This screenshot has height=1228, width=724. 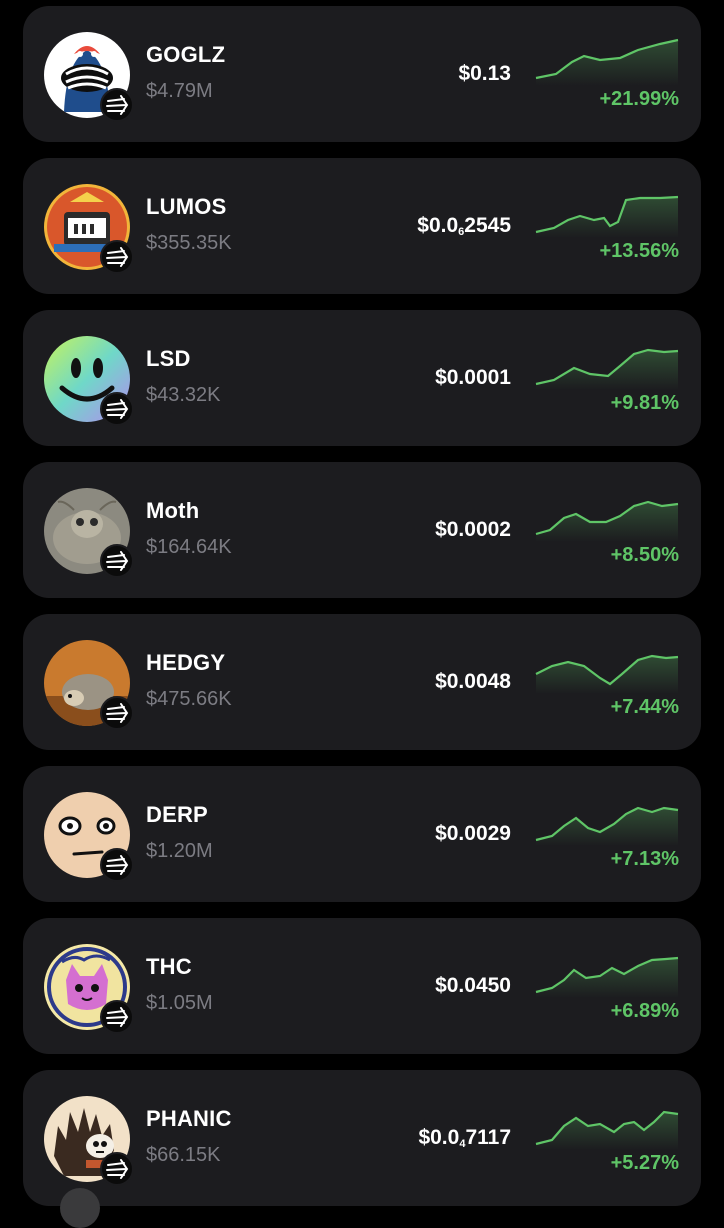 What do you see at coordinates (179, 851) in the screenshot?
I see `market-cap: $1.20M` at bounding box center [179, 851].